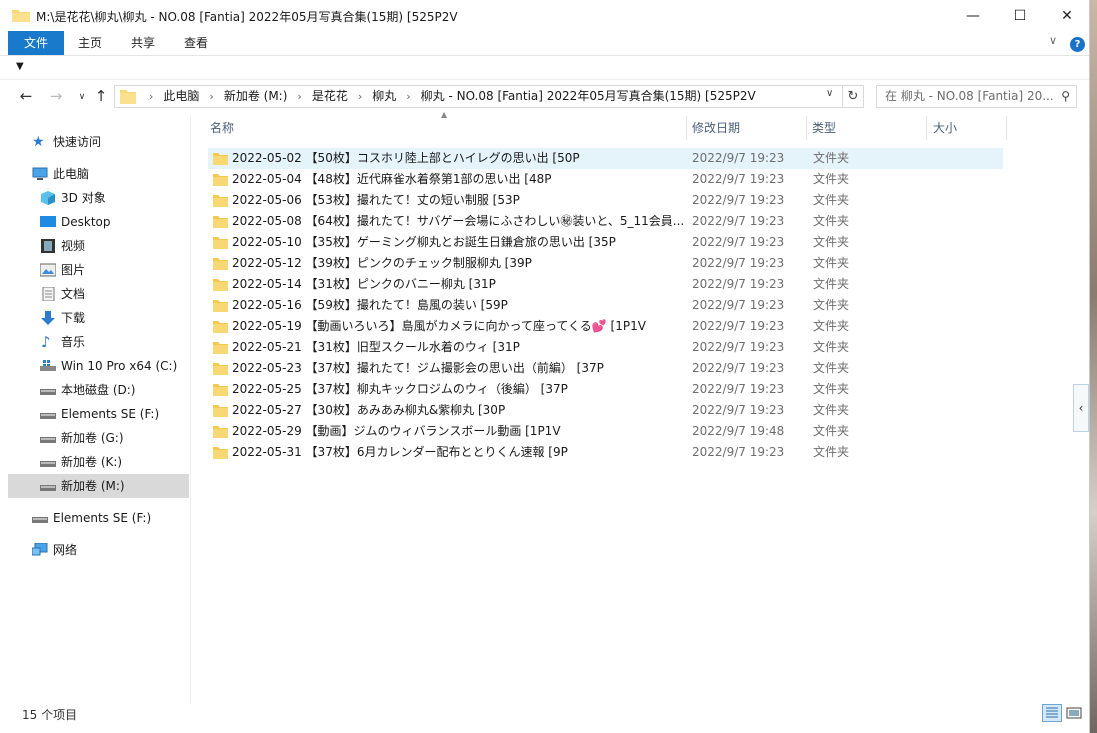 This screenshot has height=733, width=1097. What do you see at coordinates (98, 270) in the screenshot?
I see `sidebar-item-pictures: 图片` at bounding box center [98, 270].